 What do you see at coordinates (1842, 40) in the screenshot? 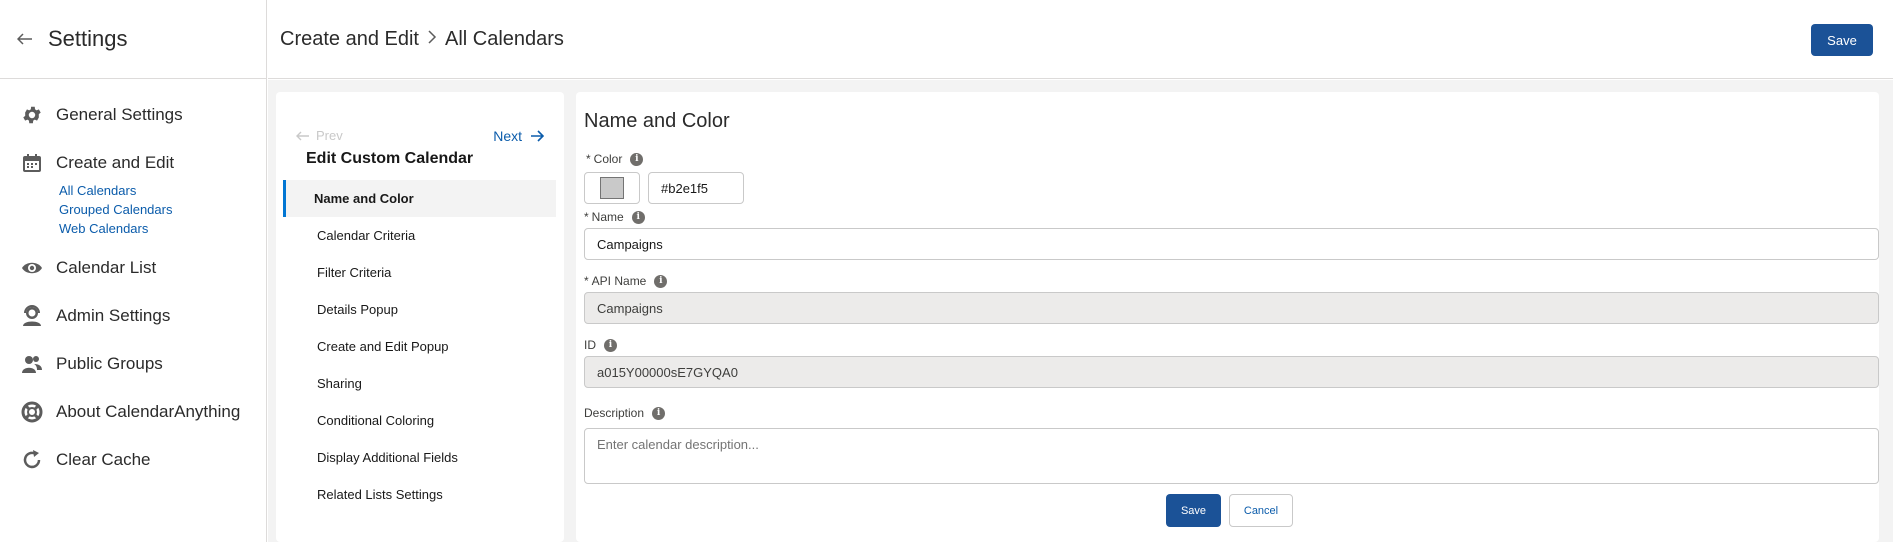
I see `header-save-button: Save` at bounding box center [1842, 40].